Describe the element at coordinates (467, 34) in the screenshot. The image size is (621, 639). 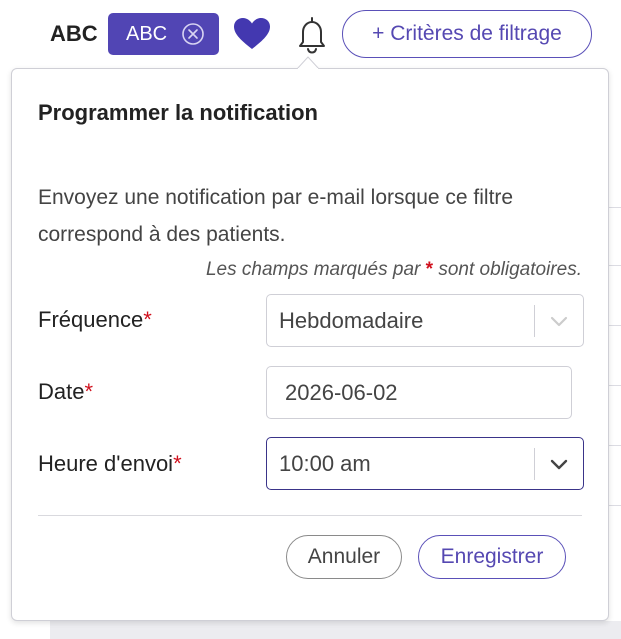
I see `add-filter-criteria-button: + Critères de filtrage` at that location.